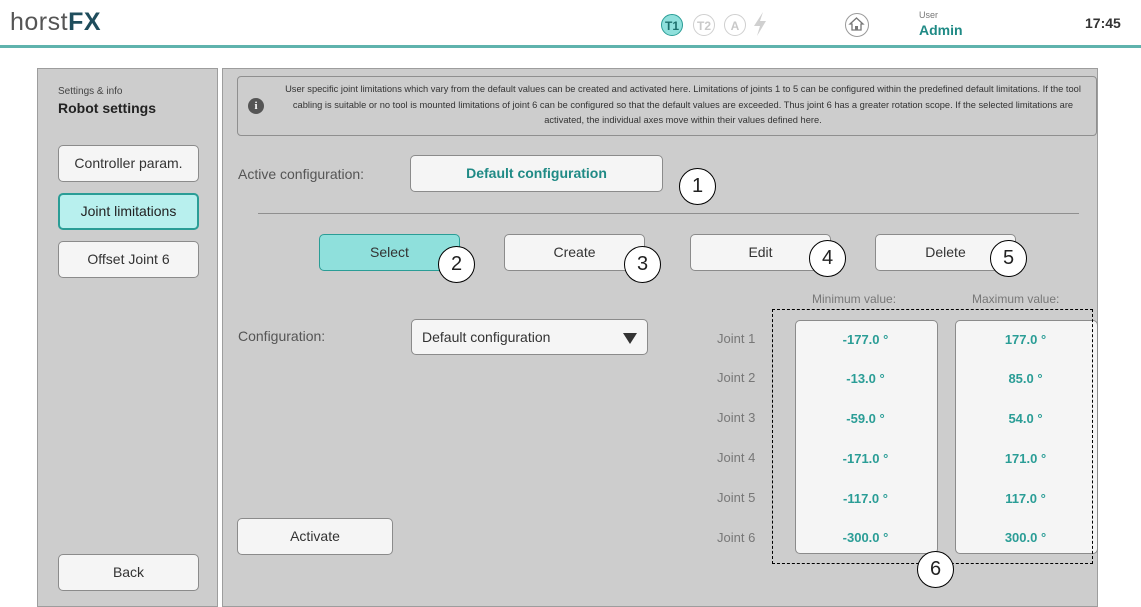 Image resolution: width=1141 pixels, height=607 pixels. I want to click on power-bolt-icon, so click(760, 24).